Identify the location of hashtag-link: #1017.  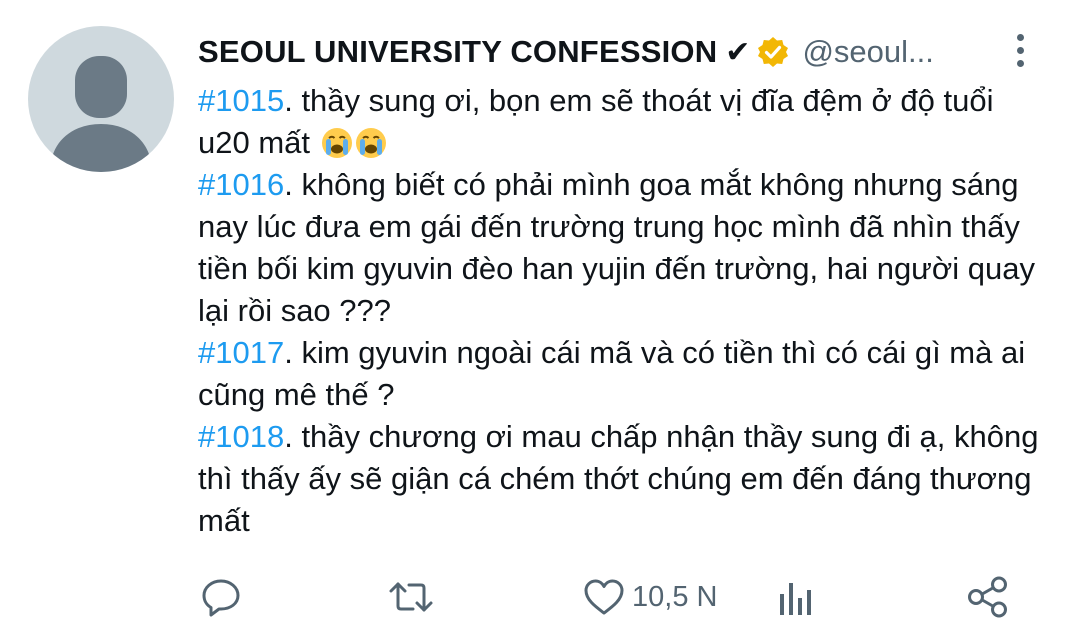
(241, 352).